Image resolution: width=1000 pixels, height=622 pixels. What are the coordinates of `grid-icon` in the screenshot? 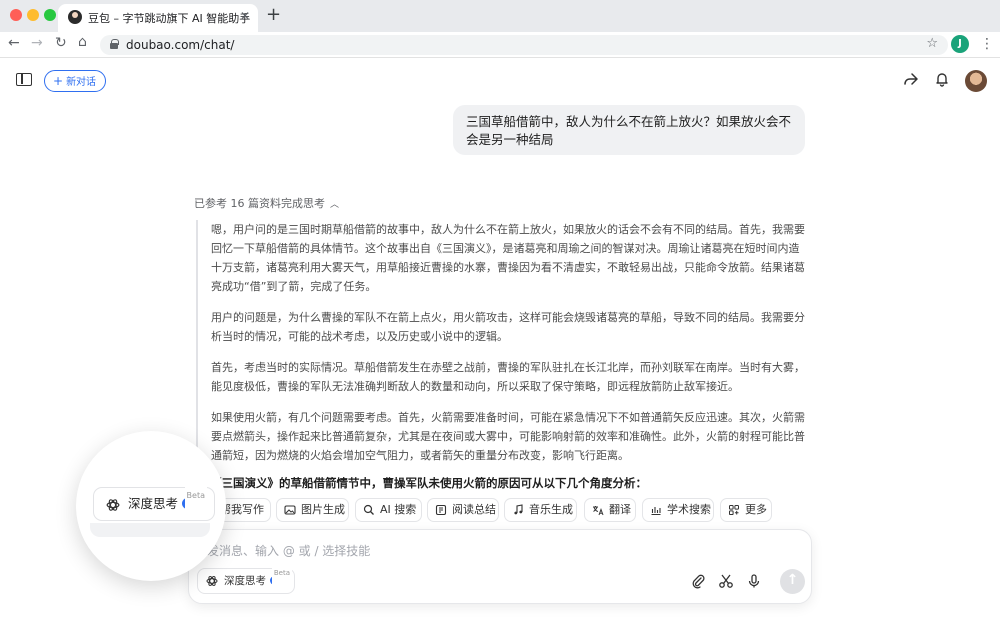 It's located at (734, 510).